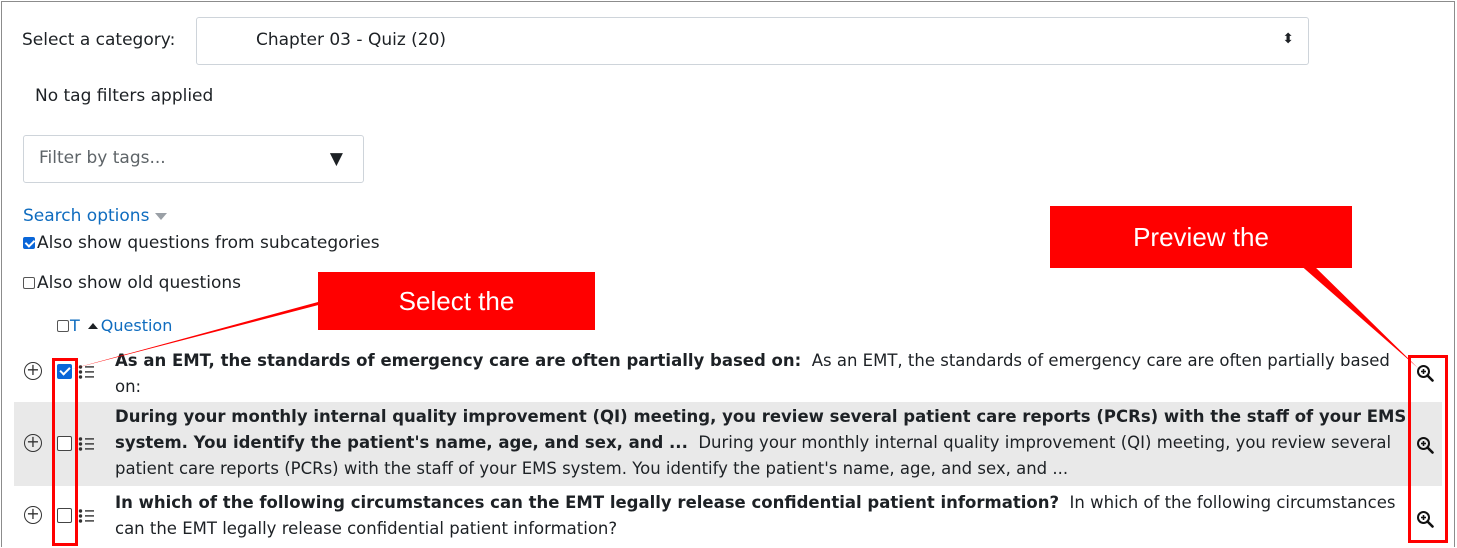 The image size is (1457, 548). I want to click on preview-highlight-box, so click(1428, 449).